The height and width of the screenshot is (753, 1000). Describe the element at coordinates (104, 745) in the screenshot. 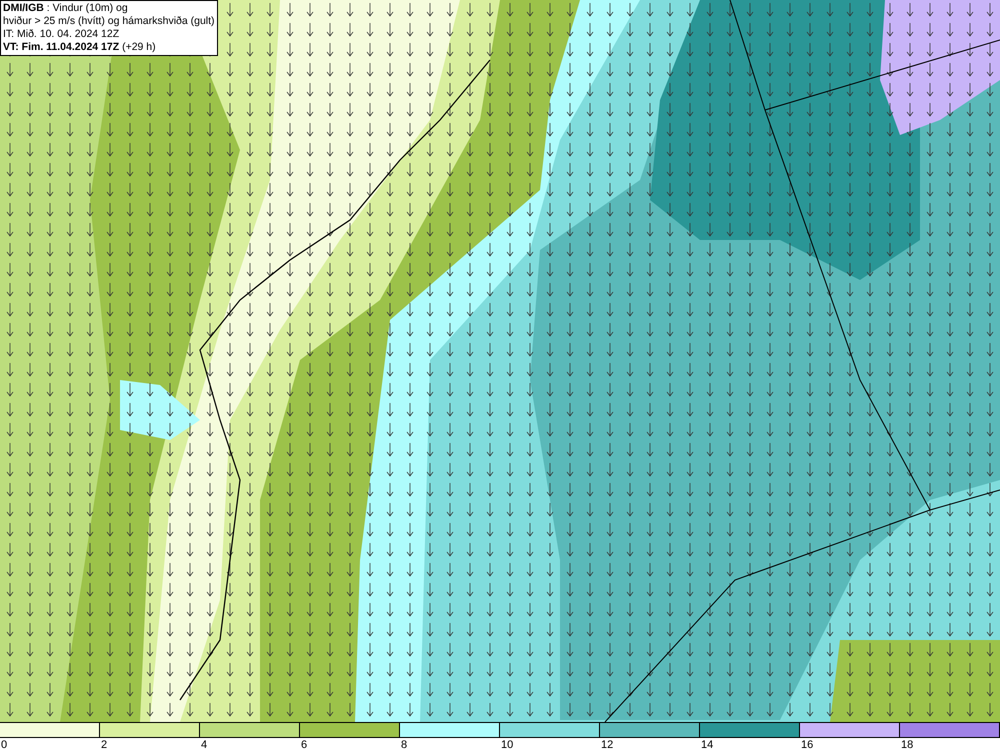

I see `legend-label: 2` at that location.